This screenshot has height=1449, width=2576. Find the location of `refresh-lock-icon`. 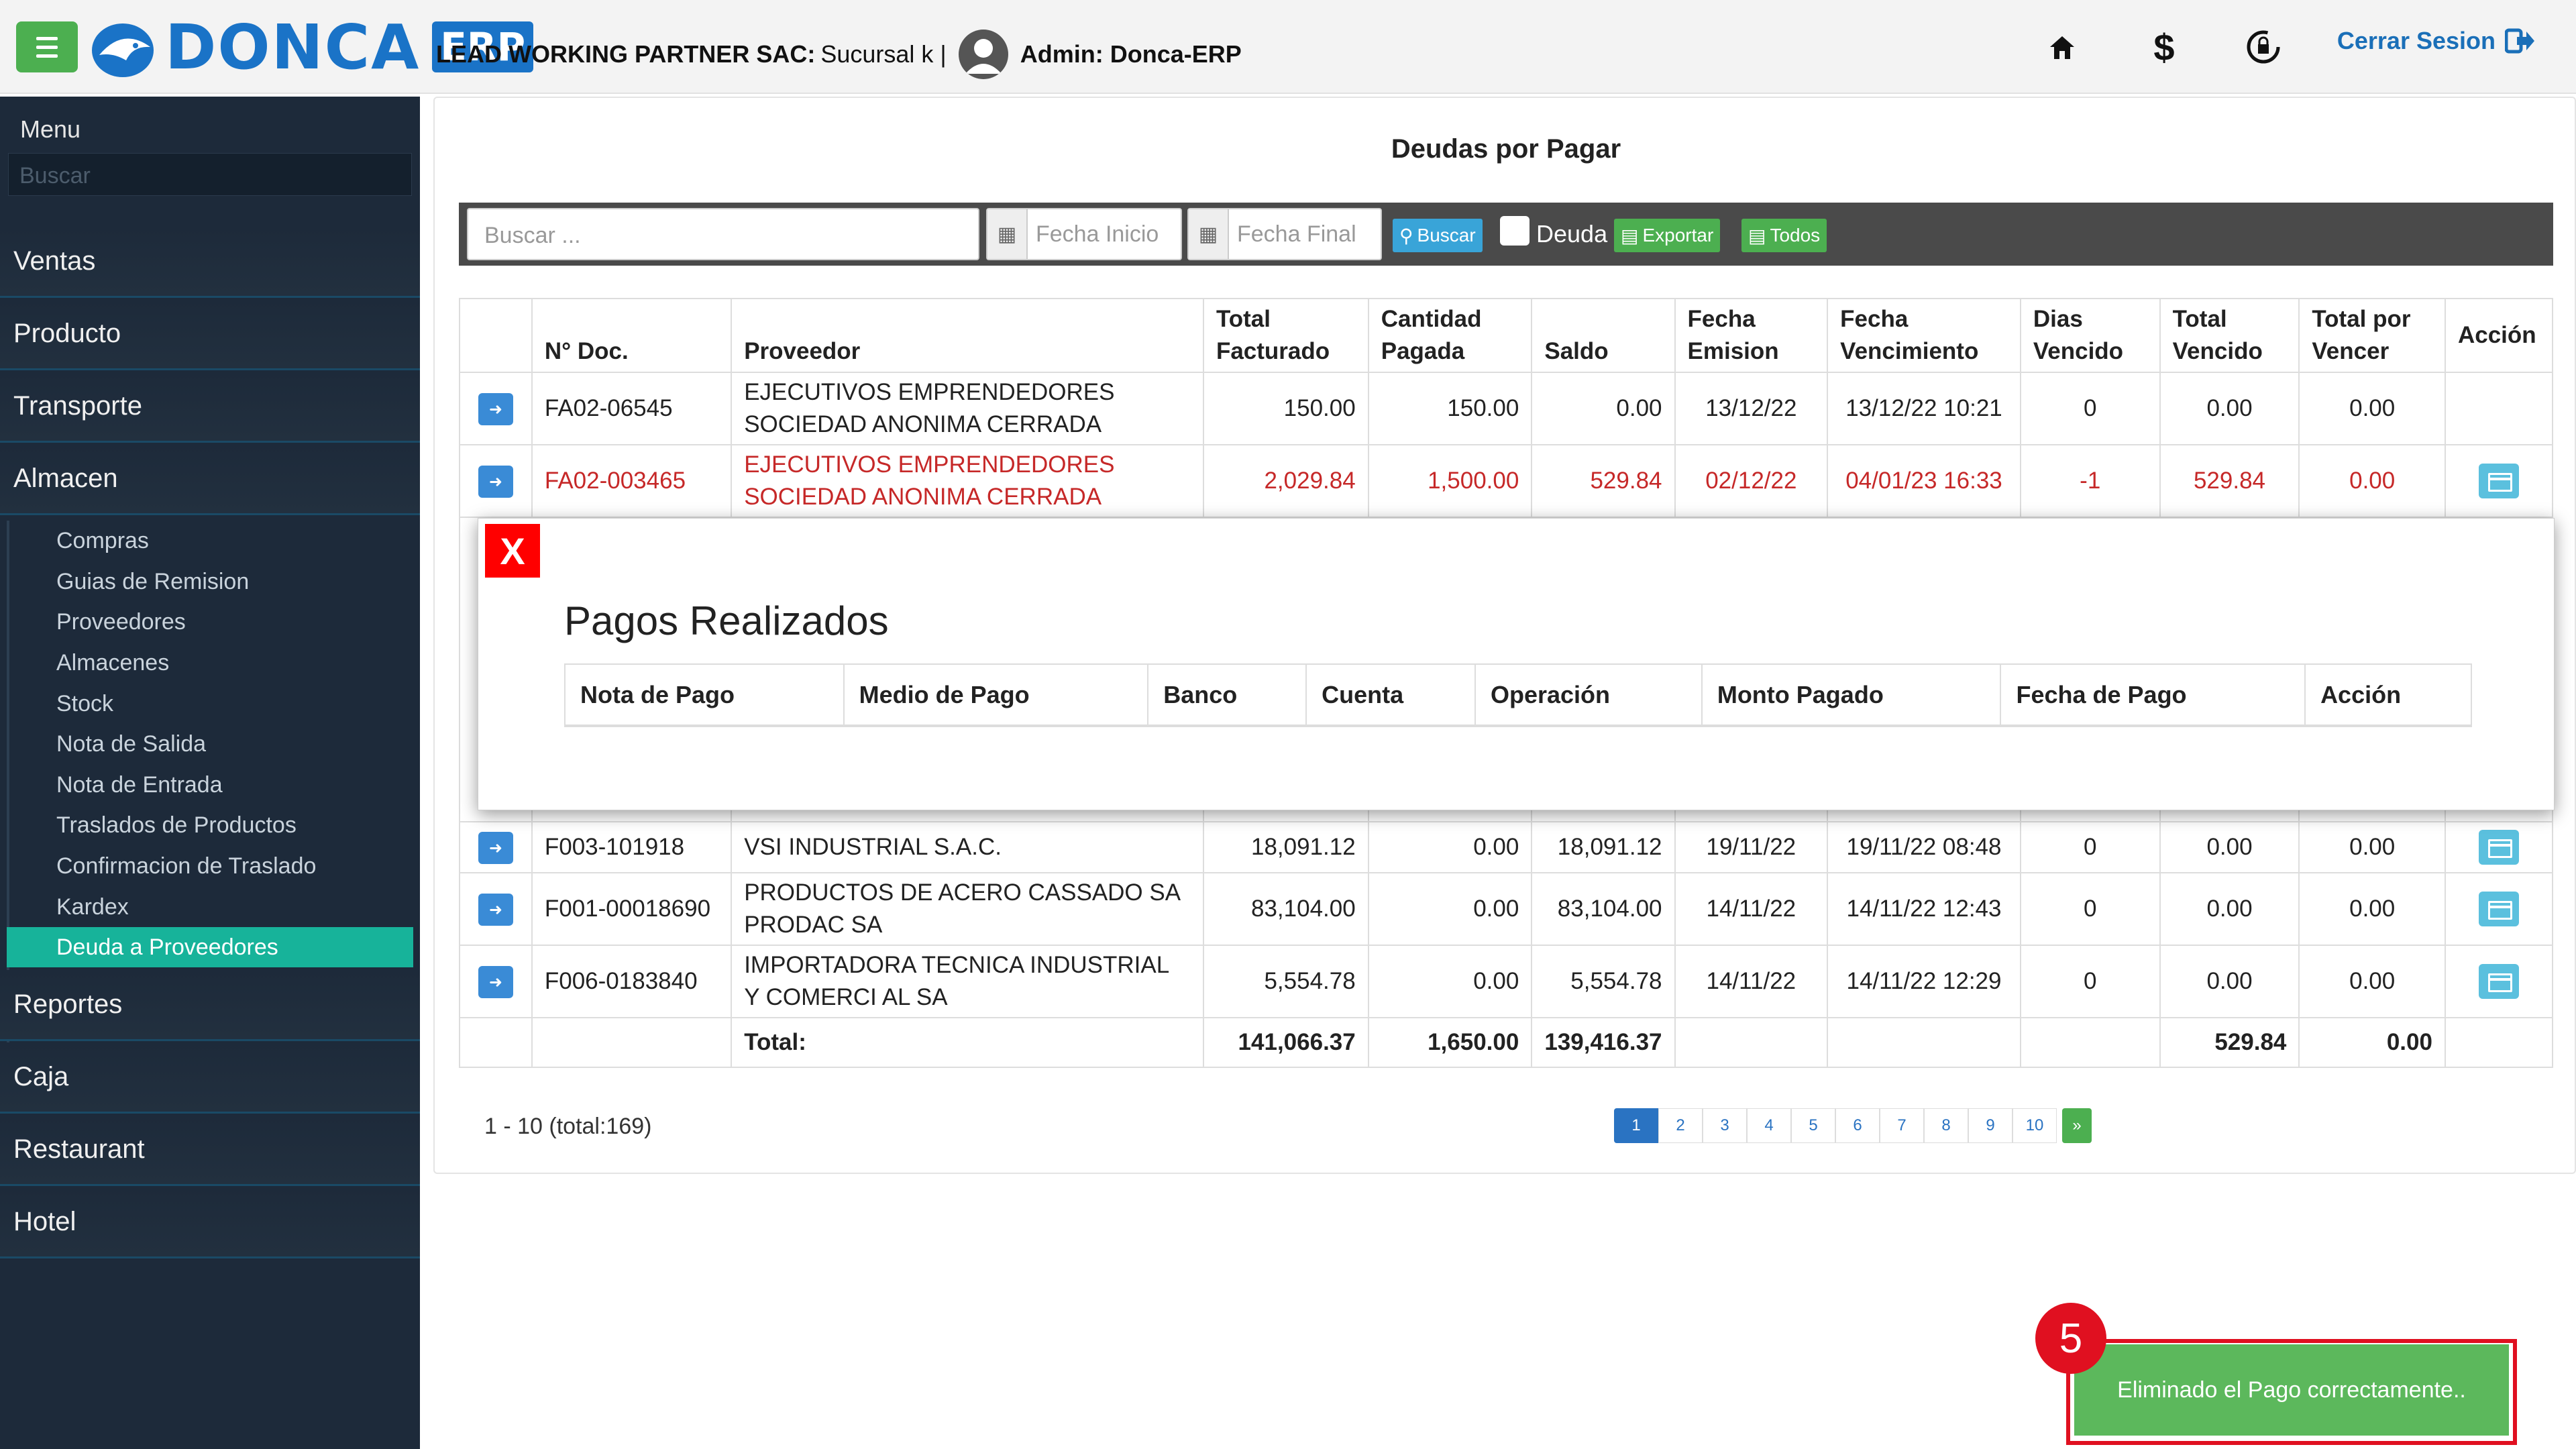

refresh-lock-icon is located at coordinates (2263, 47).